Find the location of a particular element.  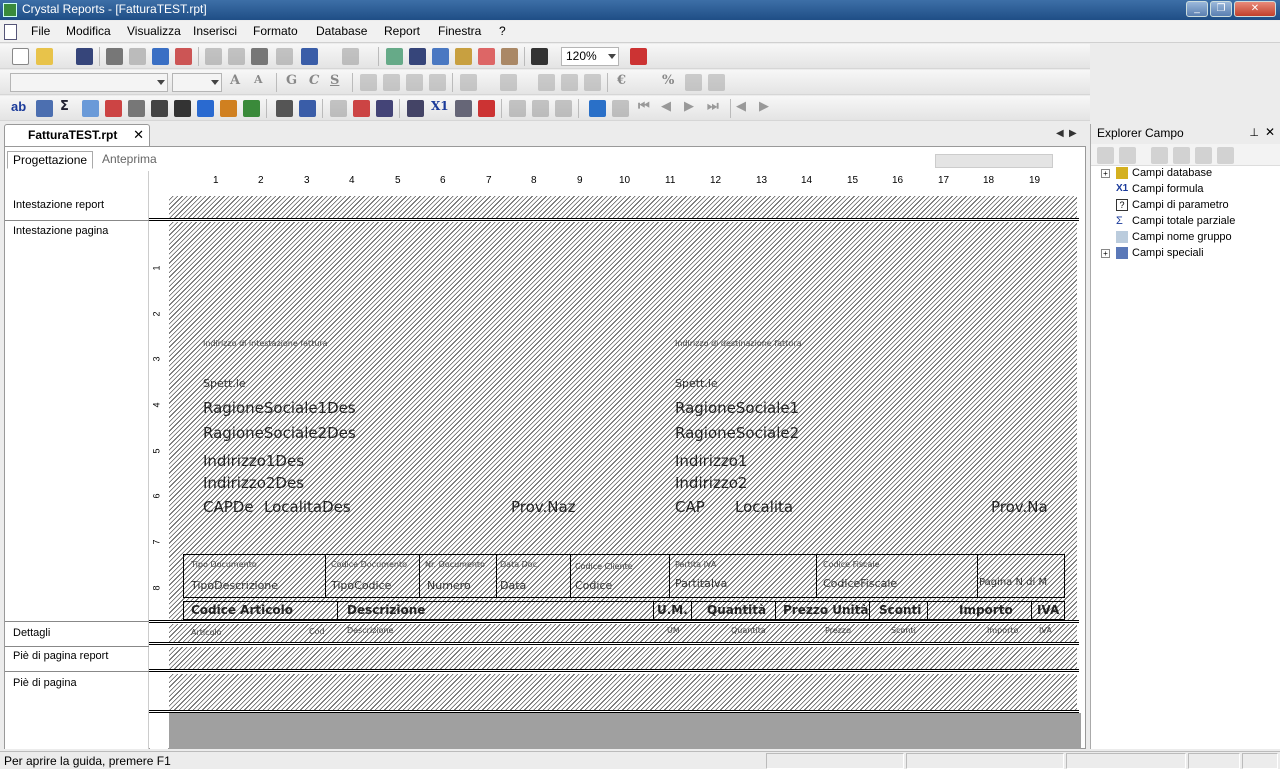

insert-subreport-icon is located at coordinates (136, 108).